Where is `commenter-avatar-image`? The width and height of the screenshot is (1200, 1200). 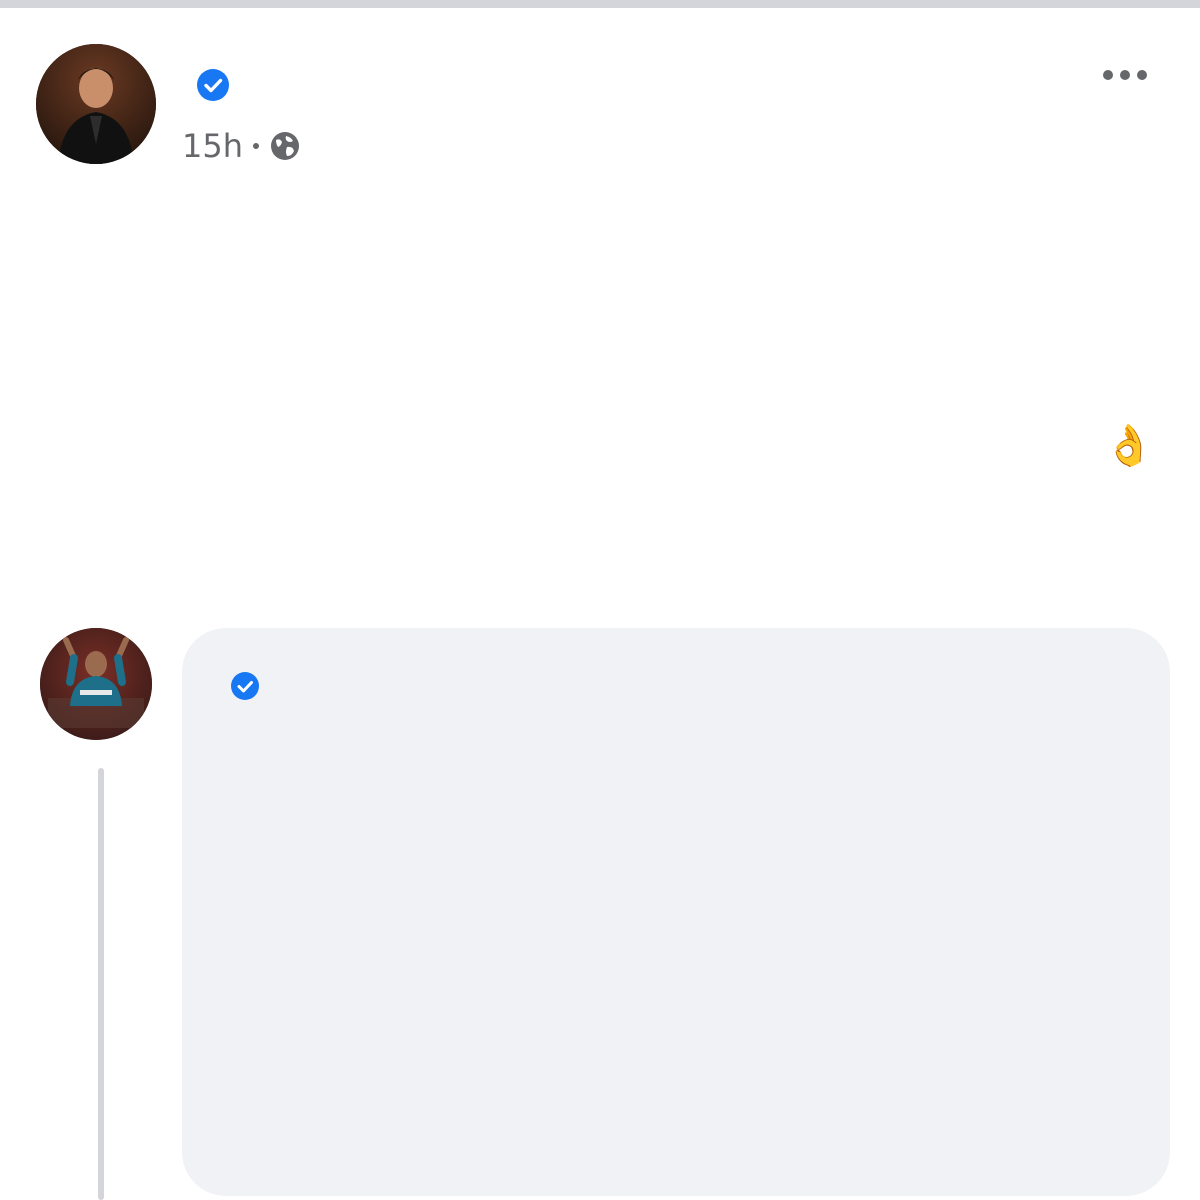
commenter-avatar-image is located at coordinates (96, 684).